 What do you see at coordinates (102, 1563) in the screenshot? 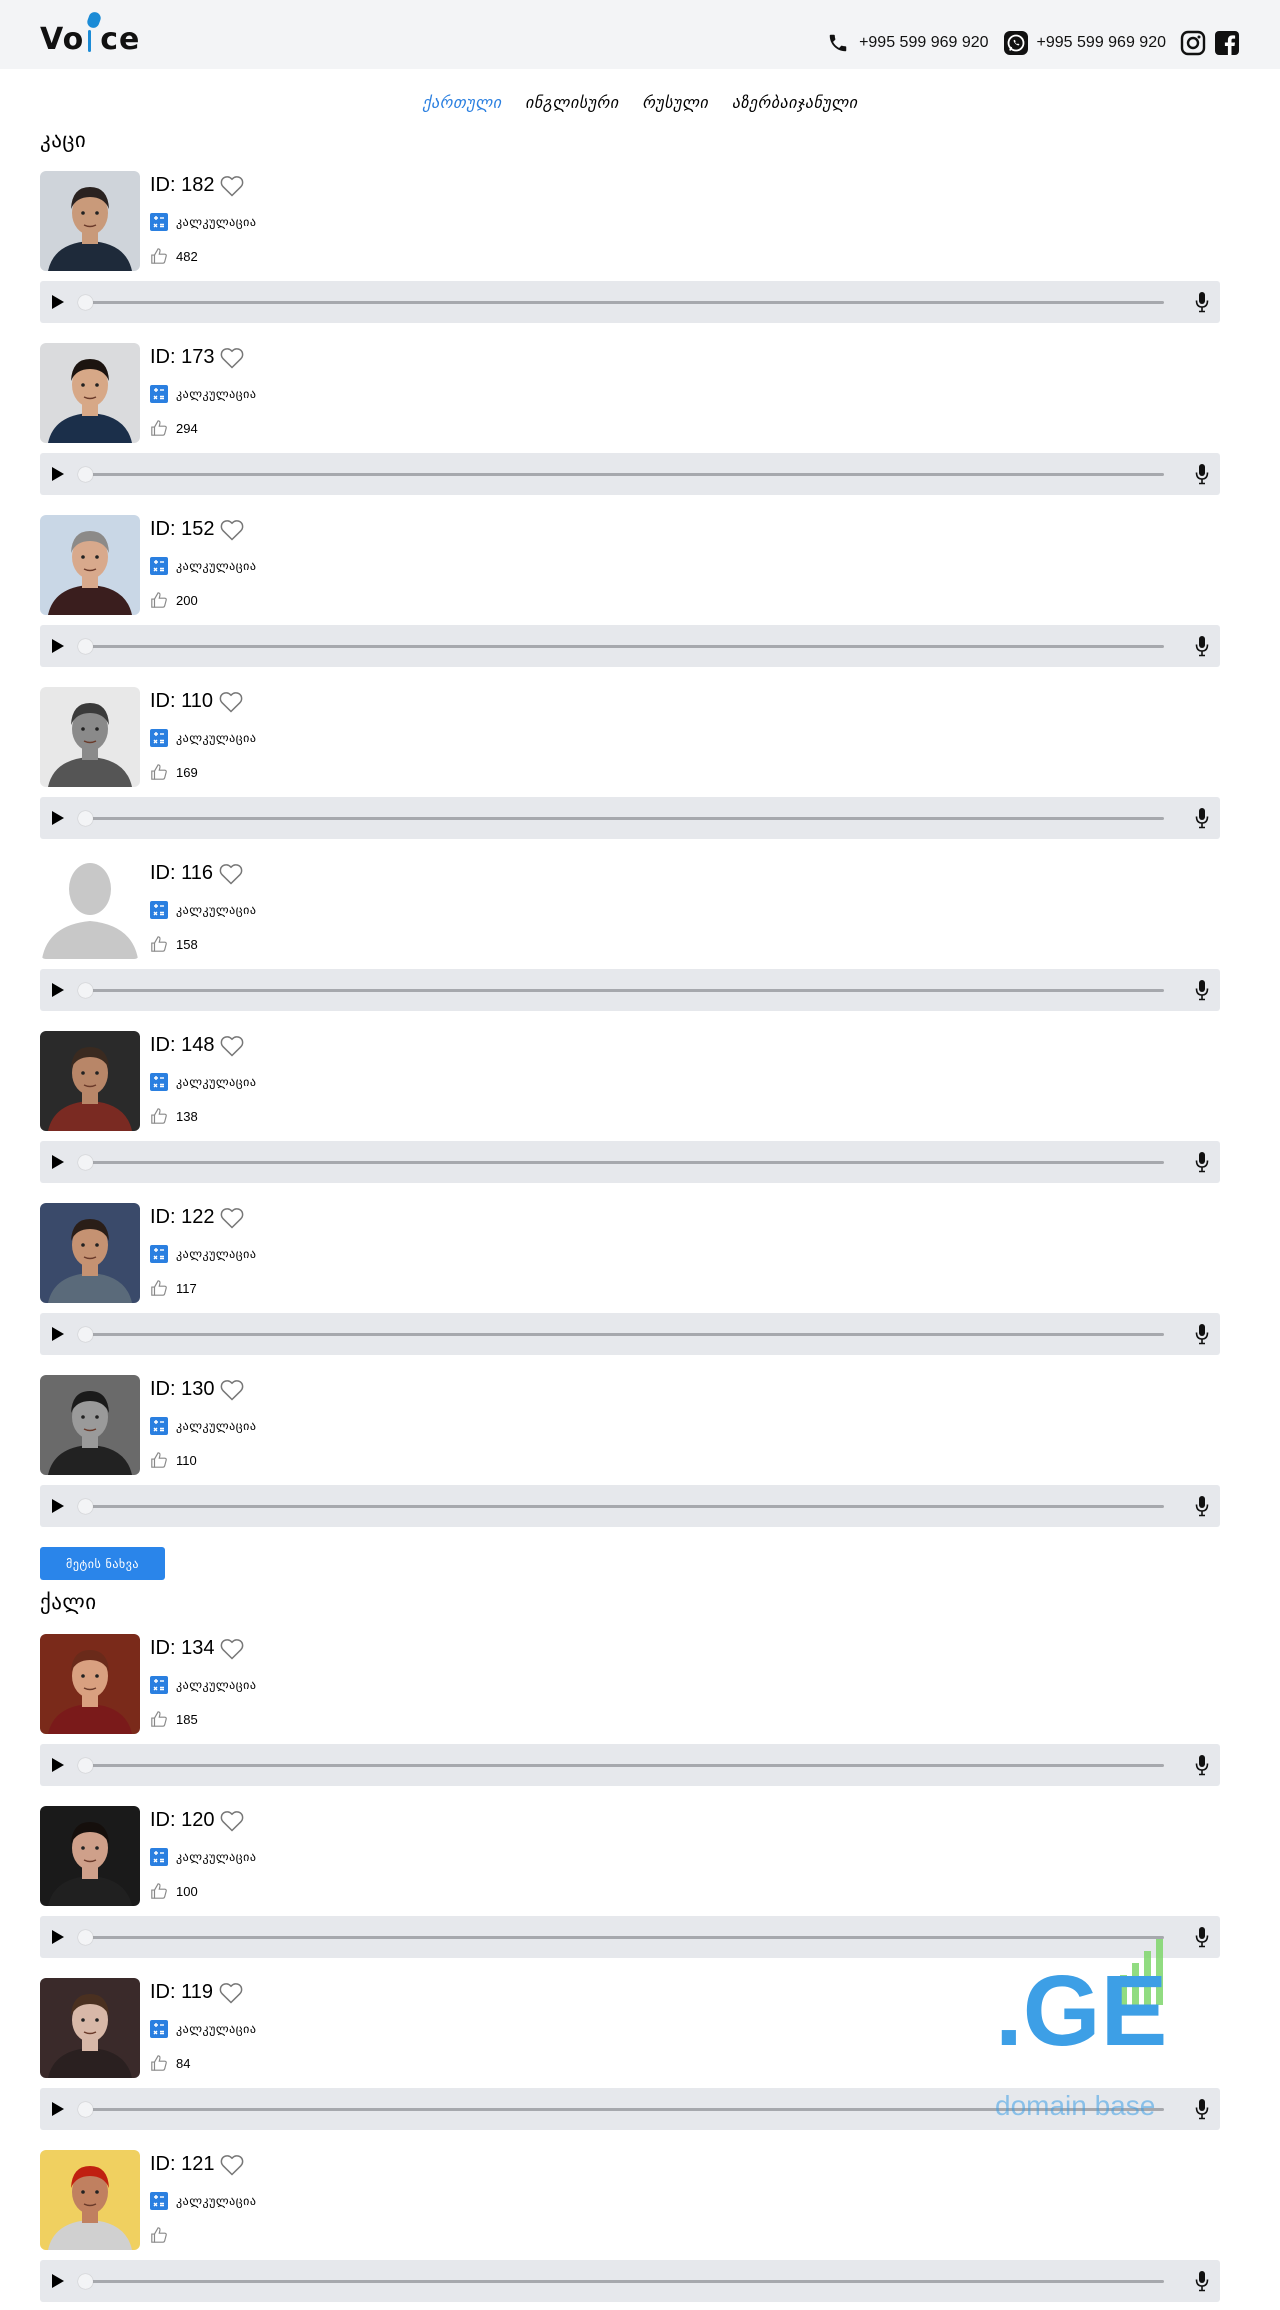
I see `show-more-button: მეტის ნახვა` at bounding box center [102, 1563].